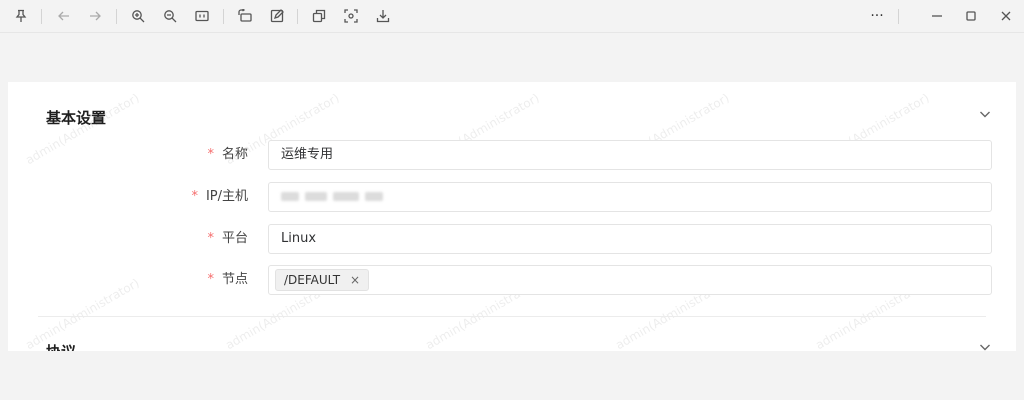 The image size is (1024, 400). What do you see at coordinates (512, 16) in the screenshot?
I see `title-bar: ···` at bounding box center [512, 16].